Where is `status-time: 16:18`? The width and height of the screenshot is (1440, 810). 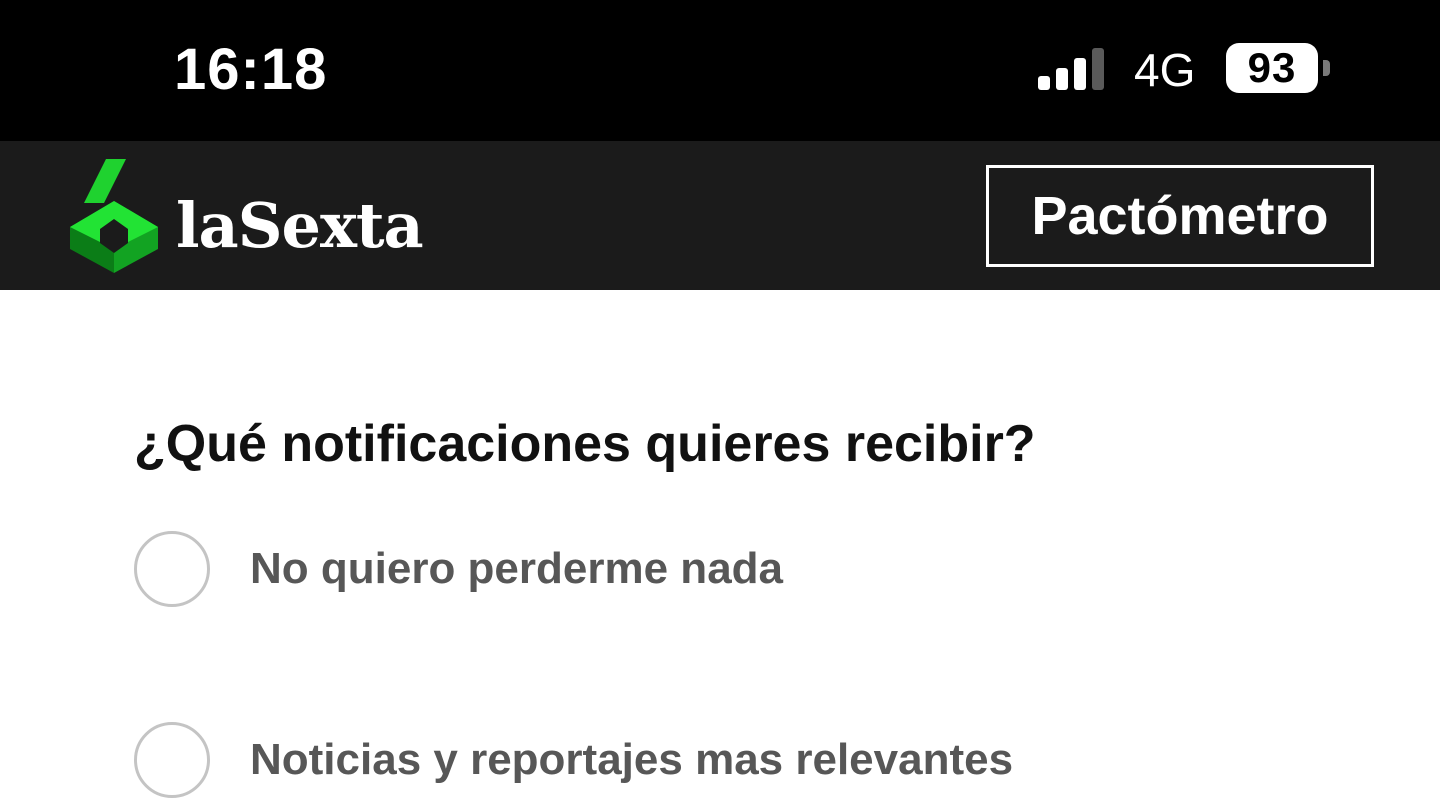 status-time: 16:18 is located at coordinates (251, 69).